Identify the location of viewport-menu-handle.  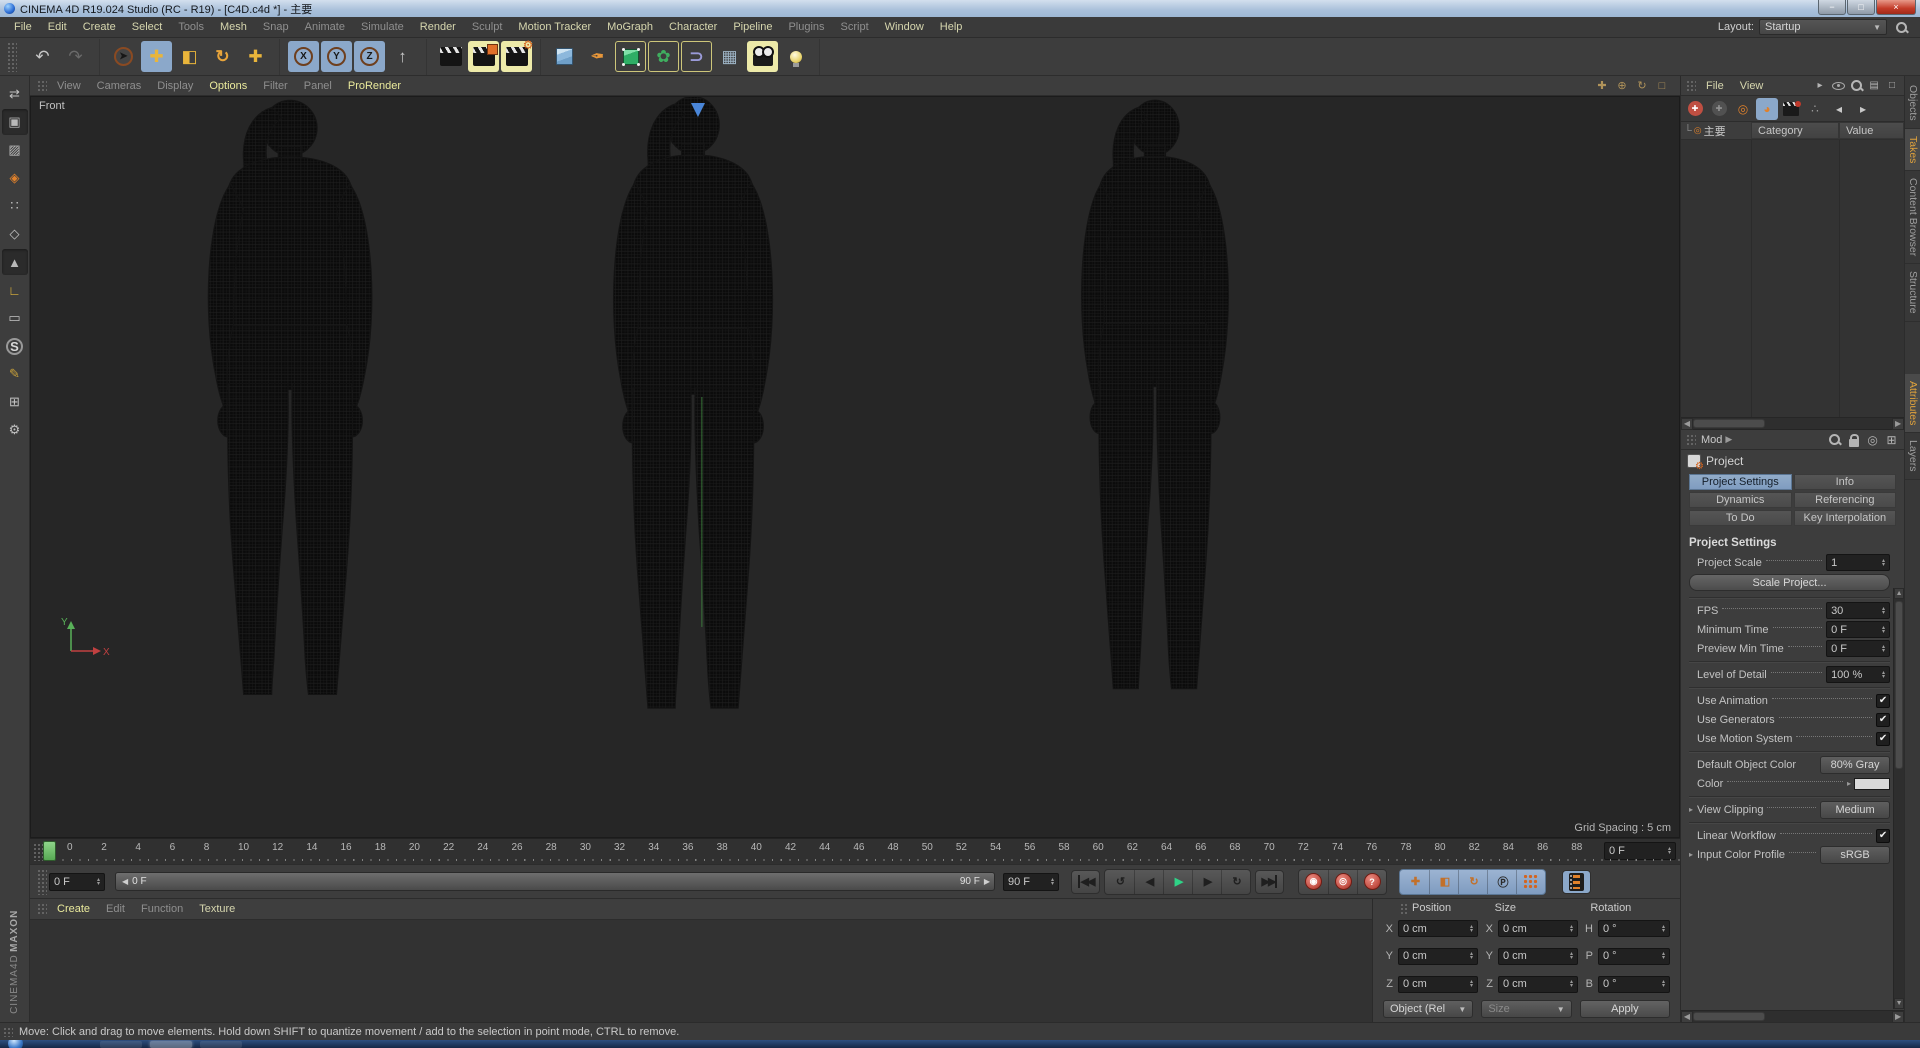
(41, 85).